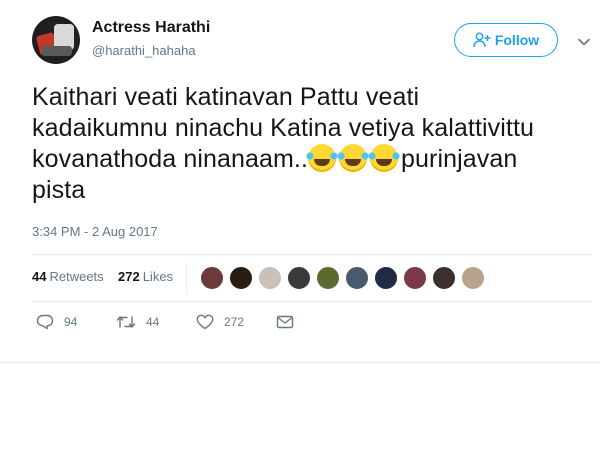 This screenshot has width=600, height=450. Describe the element at coordinates (59, 190) in the screenshot. I see `tweet-line: pista` at that location.